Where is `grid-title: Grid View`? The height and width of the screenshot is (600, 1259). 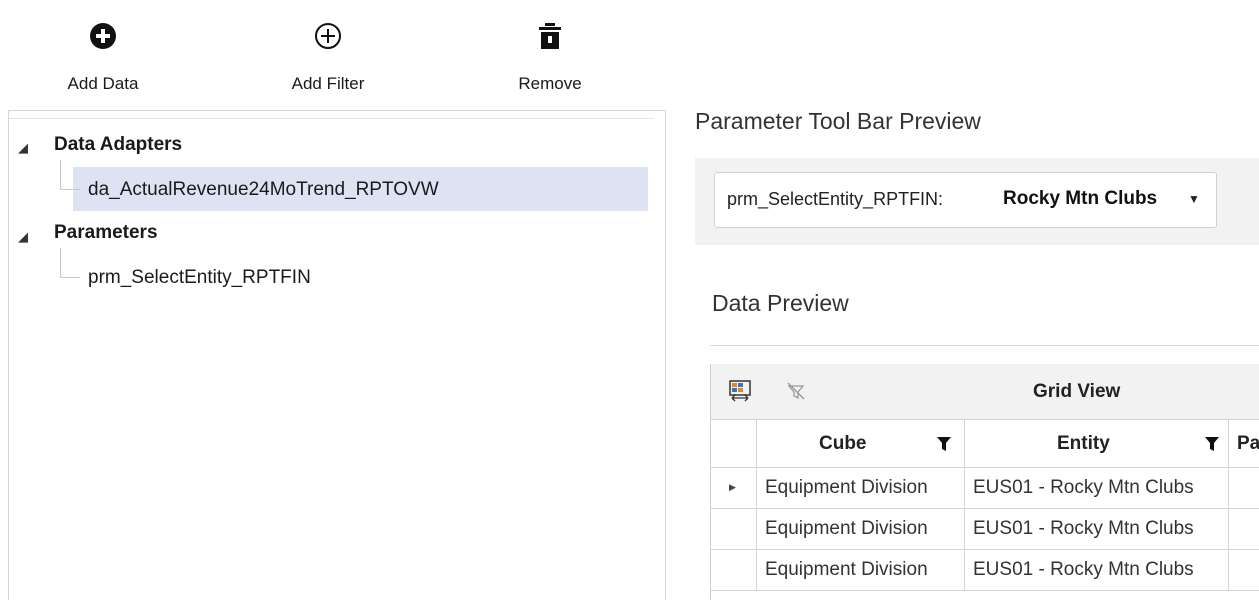
grid-title: Grid View is located at coordinates (1077, 391).